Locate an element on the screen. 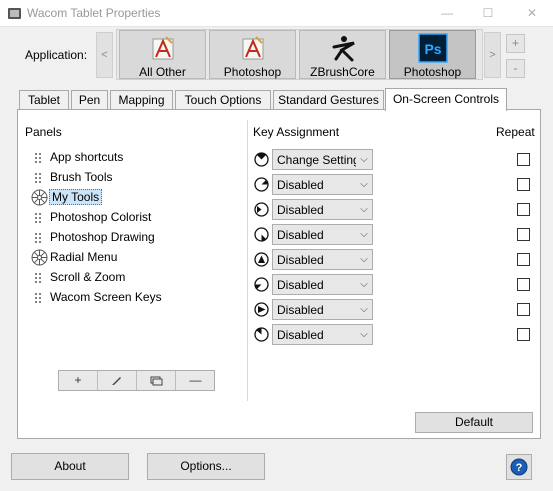 This screenshot has width=553, height=491. help-icon: ? is located at coordinates (519, 467).